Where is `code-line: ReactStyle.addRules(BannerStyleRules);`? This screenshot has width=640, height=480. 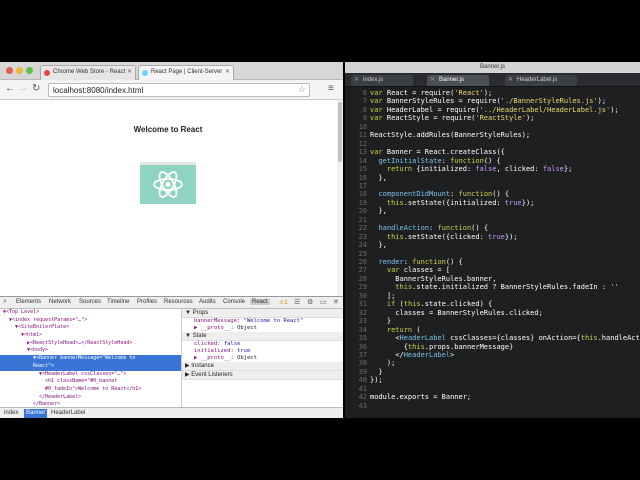
code-line: ReactStyle.addRules(BannerStyleRules); is located at coordinates (450, 135).